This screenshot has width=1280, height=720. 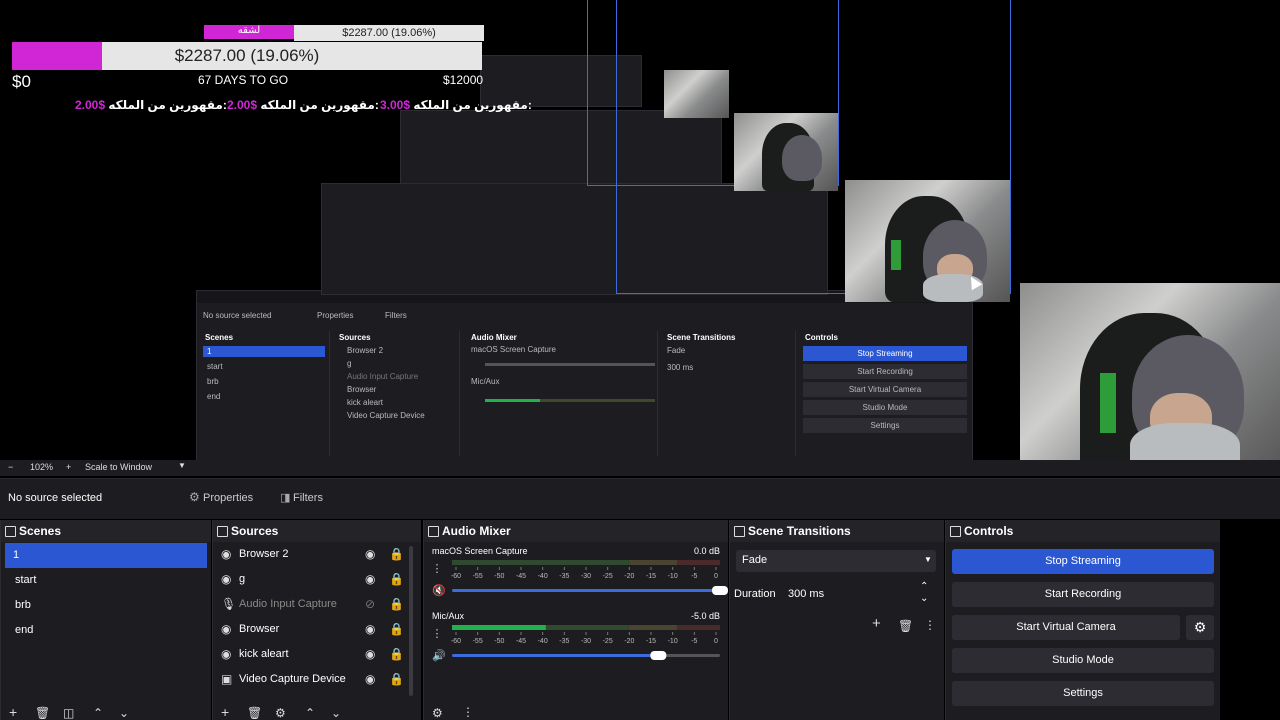 I want to click on properties-button: Properties, so click(x=228, y=498).